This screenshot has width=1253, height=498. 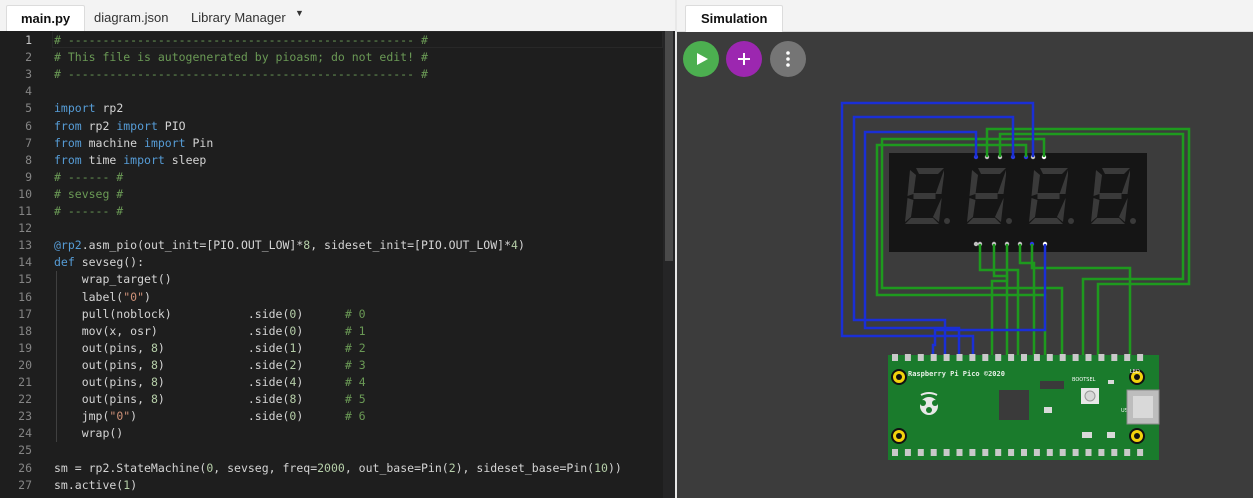 What do you see at coordinates (238, 18) in the screenshot?
I see `tab-library-manager: Library Manager` at bounding box center [238, 18].